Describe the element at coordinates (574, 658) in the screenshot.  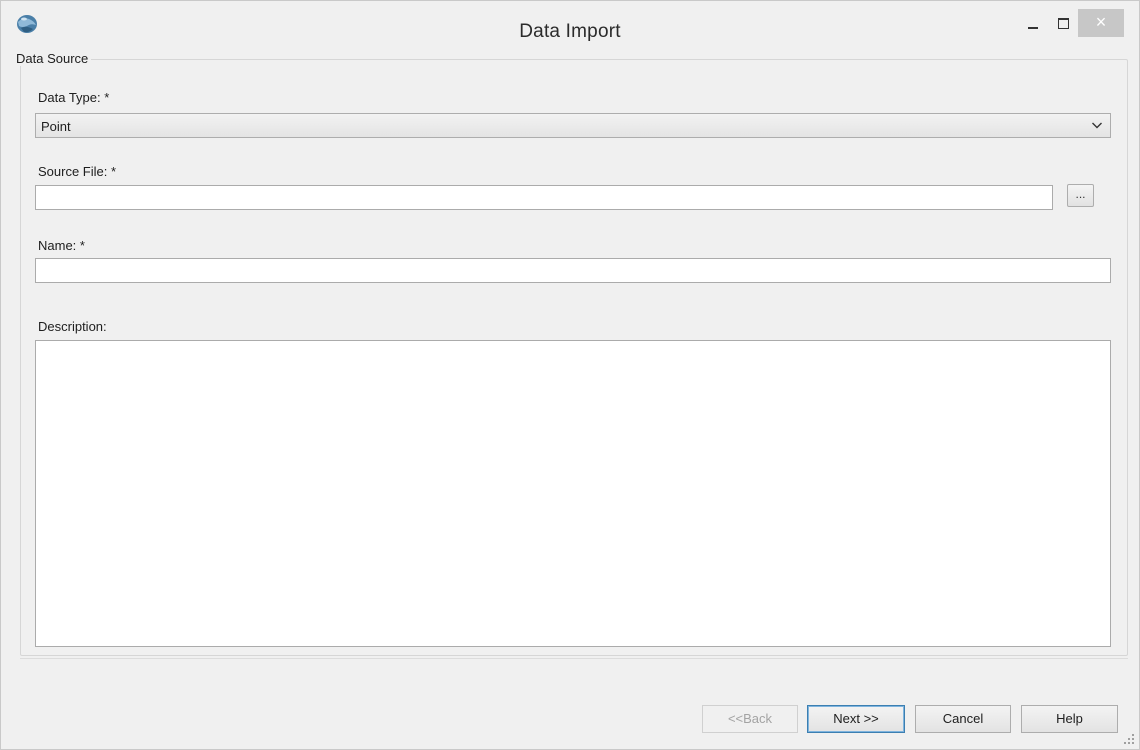
I see `footer-divider` at that location.